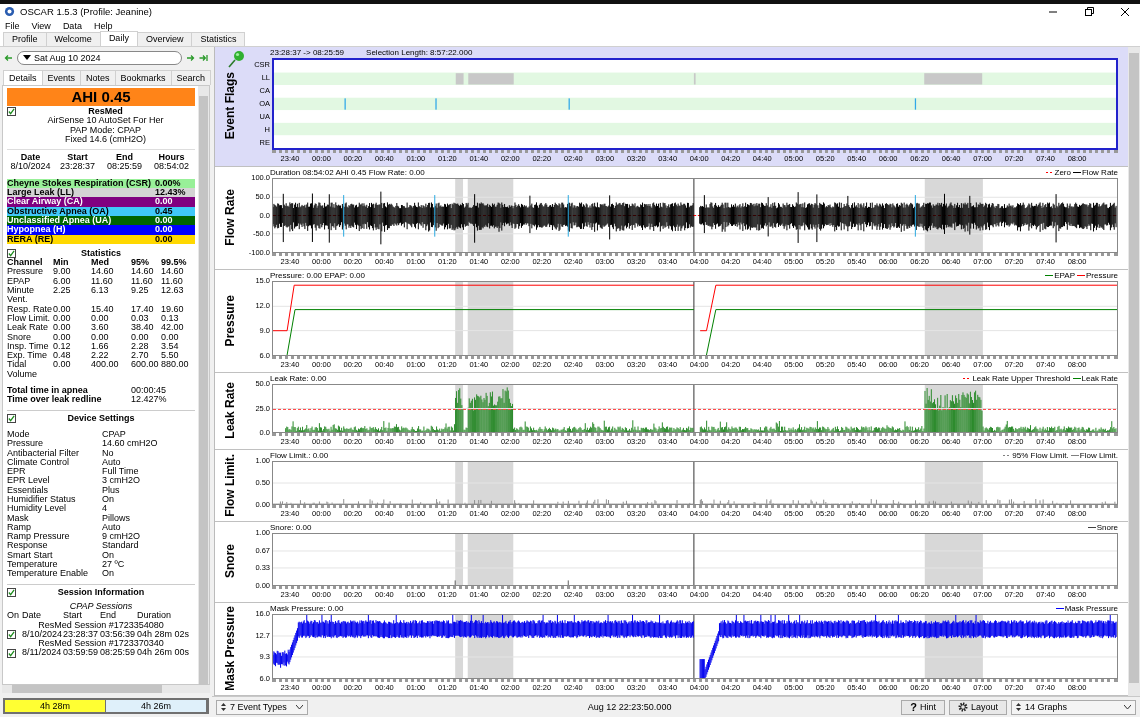 The image size is (1140, 717). I want to click on tab: Daily, so click(118, 38).